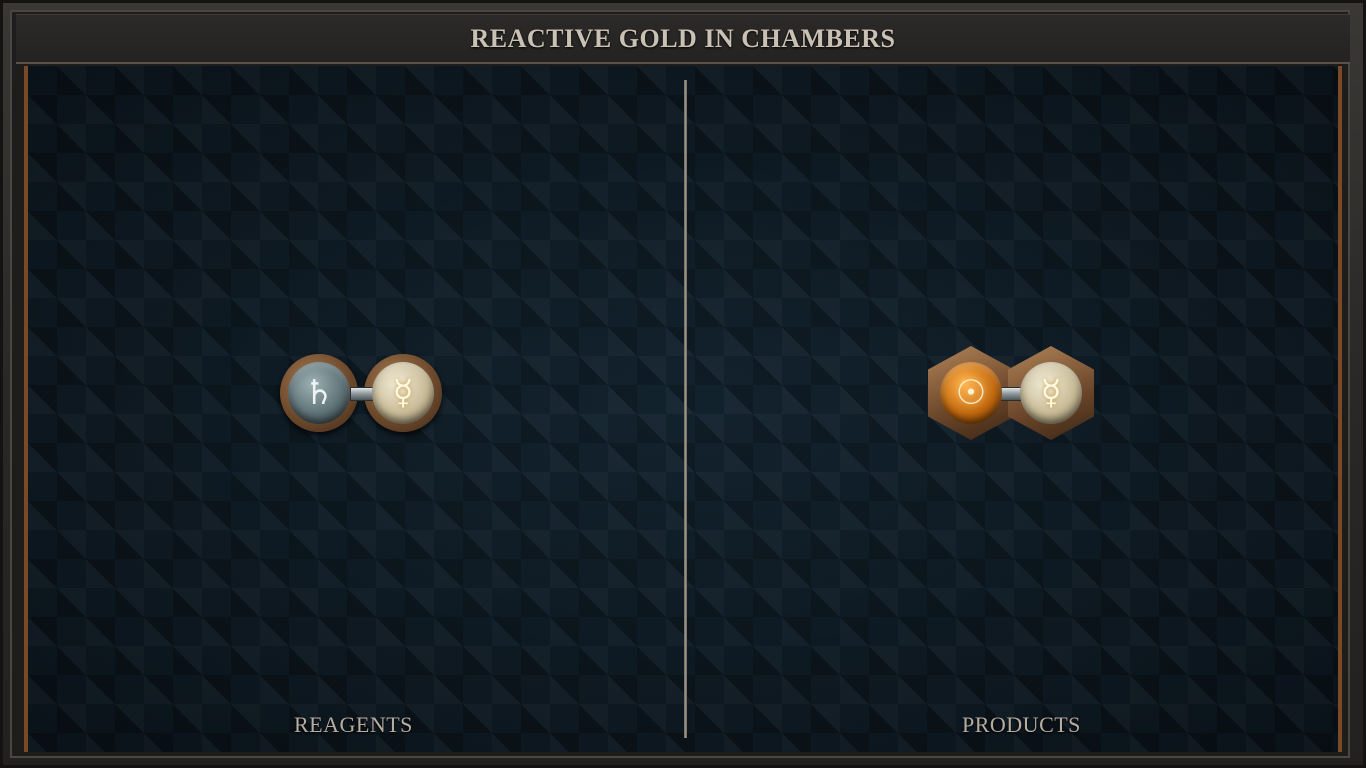  Describe the element at coordinates (685, 409) in the screenshot. I see `panel-divider` at that location.